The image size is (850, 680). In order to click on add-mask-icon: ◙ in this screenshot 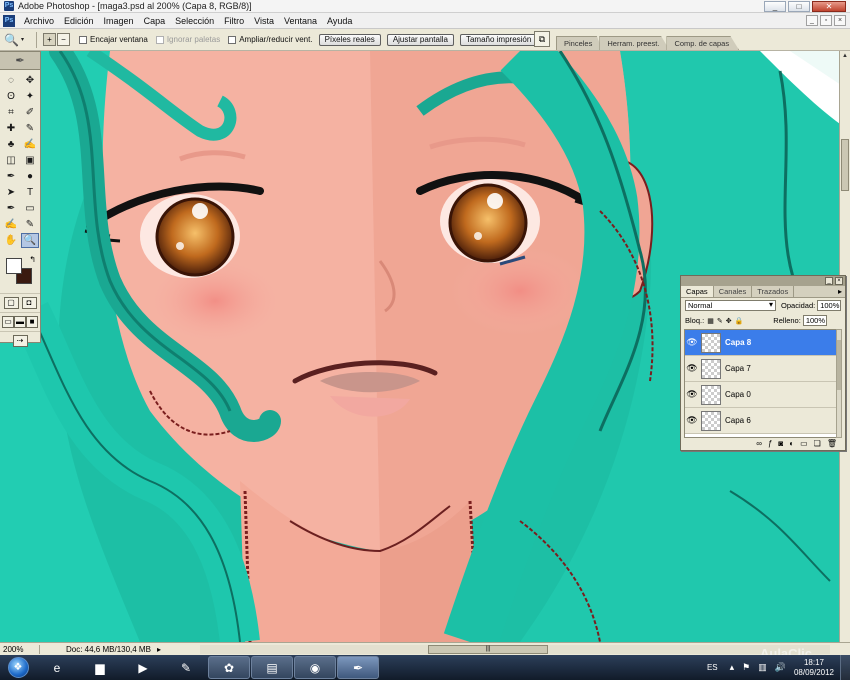, I will do `click(780, 443)`.